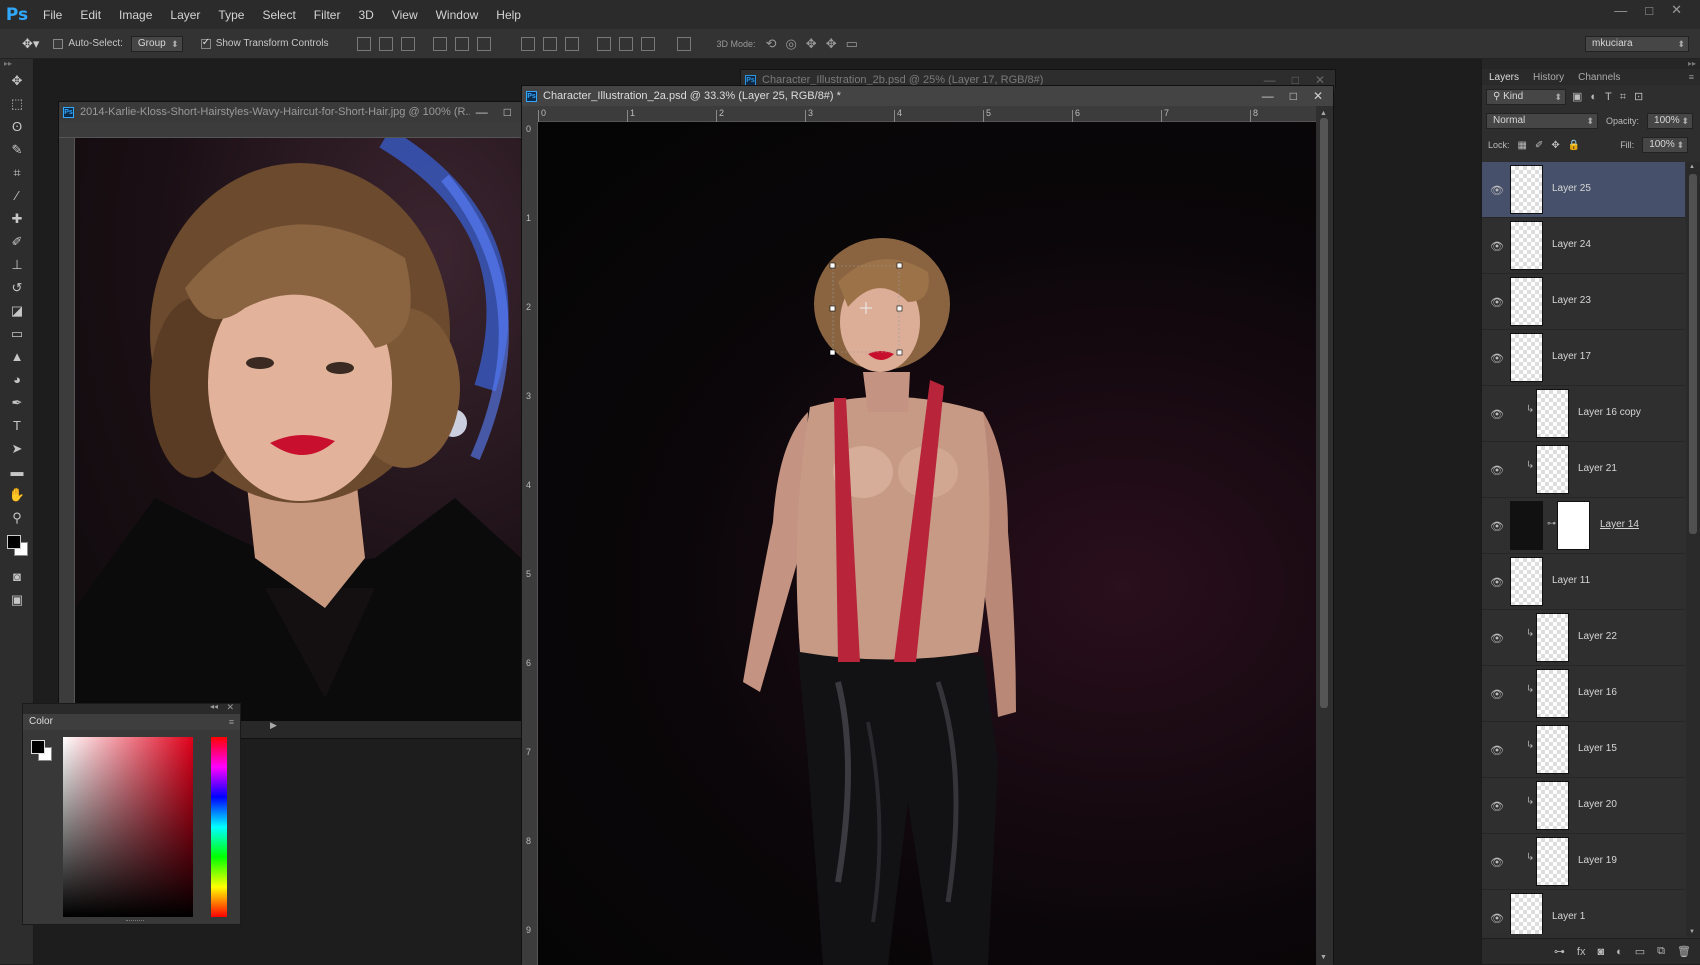 The height and width of the screenshot is (965, 1700). Describe the element at coordinates (1684, 951) in the screenshot. I see `delete-layer-icon: 🗑` at that location.